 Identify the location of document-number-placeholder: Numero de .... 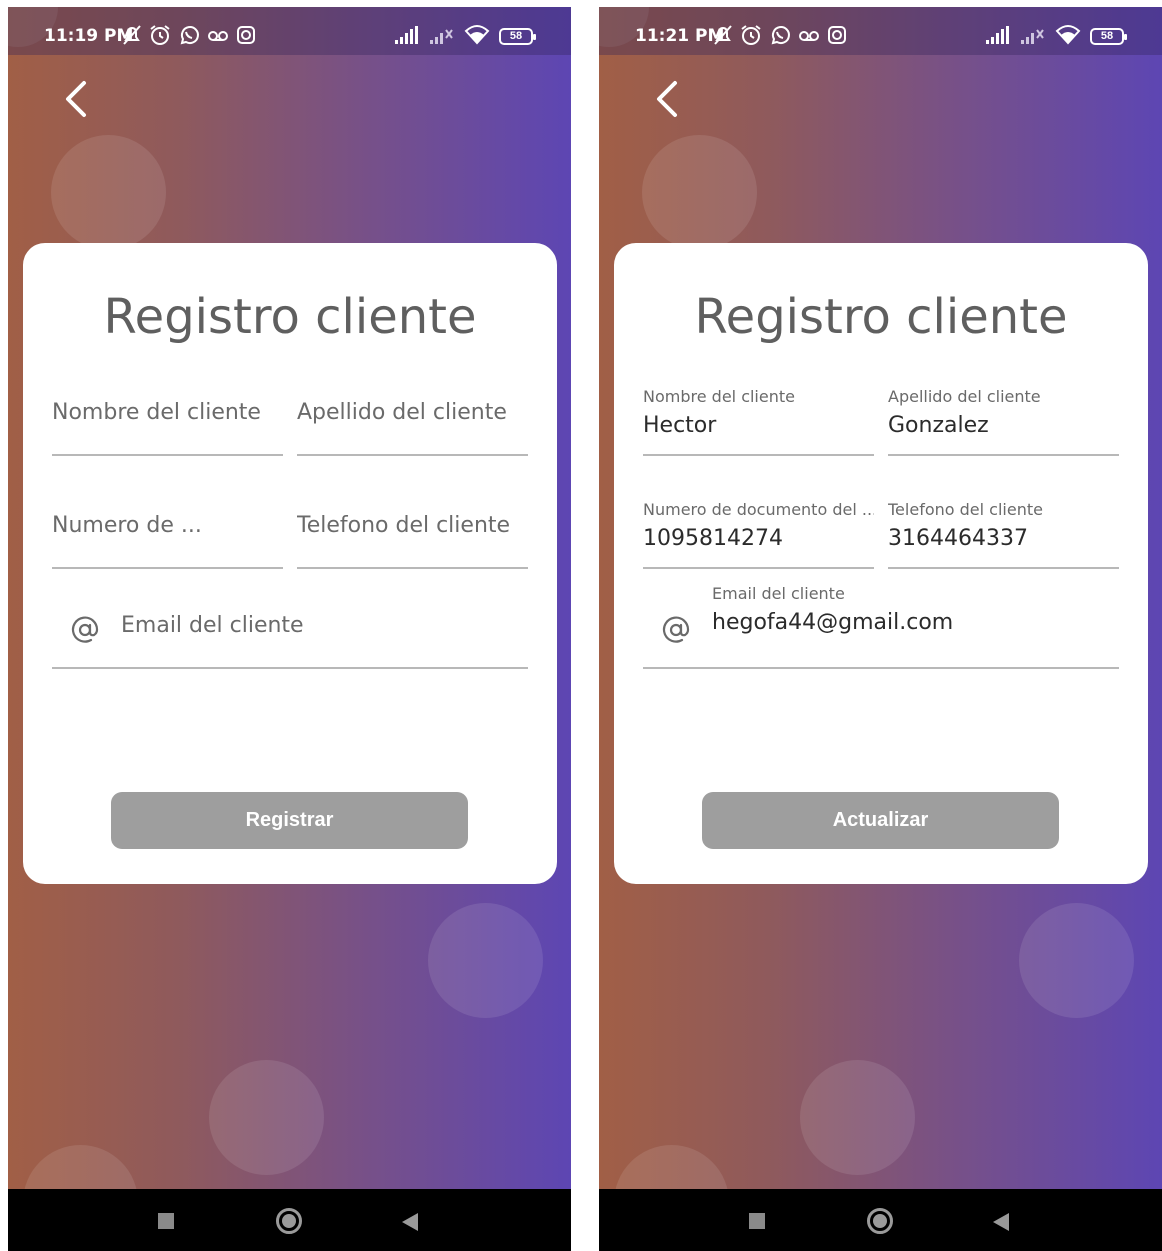
(127, 525).